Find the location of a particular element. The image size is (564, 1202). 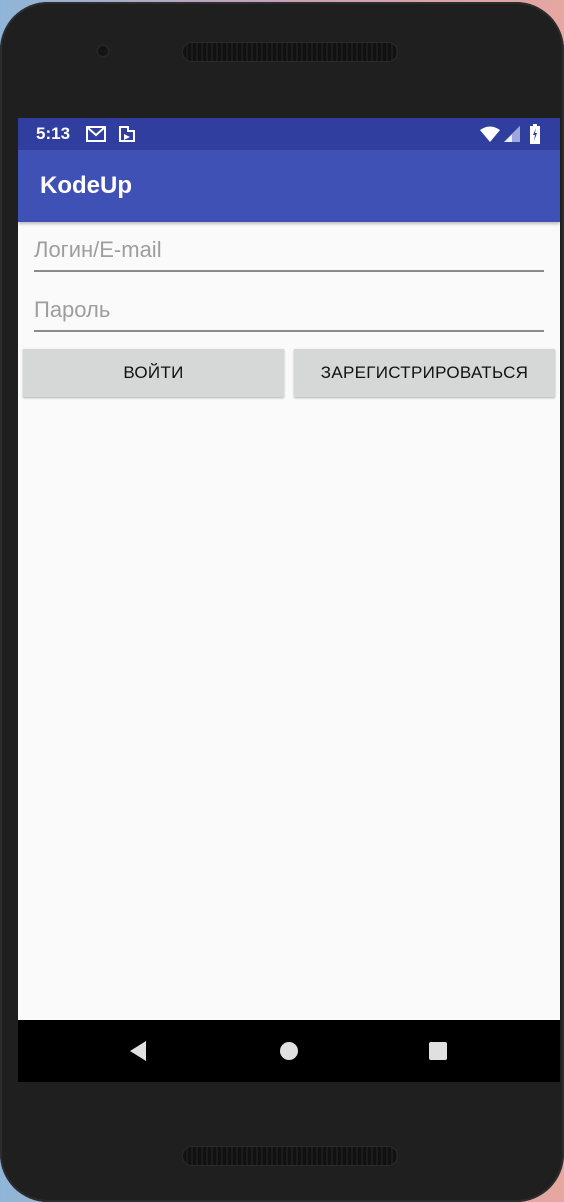

back-icon is located at coordinates (138, 1051).